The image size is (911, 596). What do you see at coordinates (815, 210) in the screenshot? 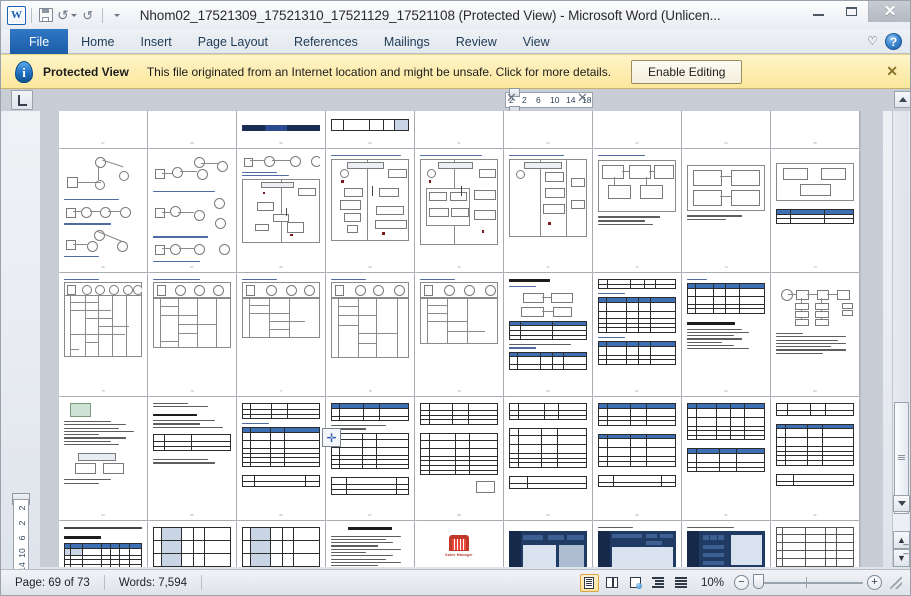
I see `page-thumbnail: 74` at bounding box center [815, 210].